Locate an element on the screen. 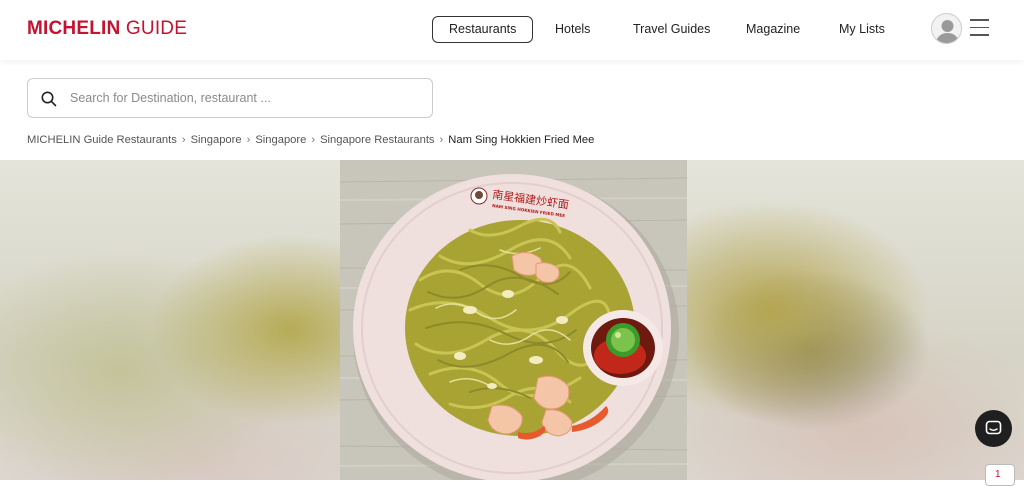 The height and width of the screenshot is (486, 1024). michelin-guide-logo: MICHELIN GUIDE is located at coordinates (107, 29).